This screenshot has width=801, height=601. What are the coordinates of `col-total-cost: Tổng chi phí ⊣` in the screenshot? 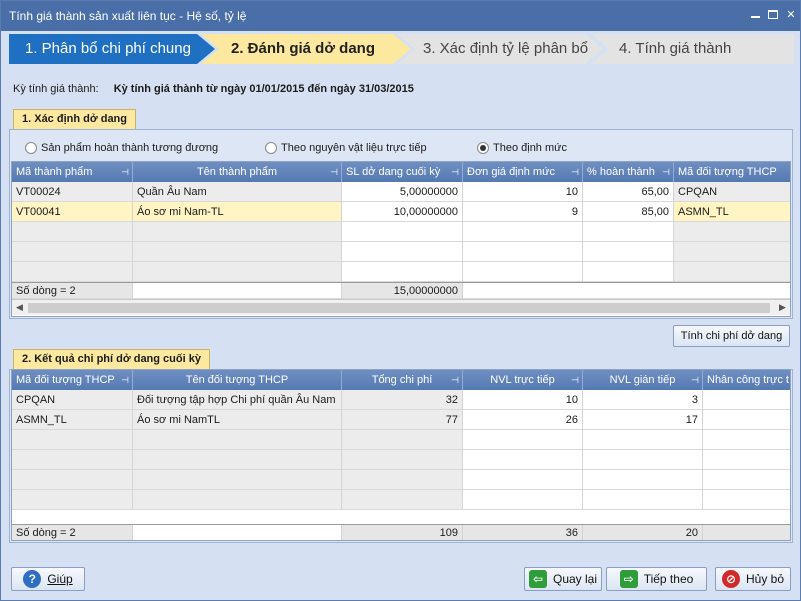 It's located at (402, 380).